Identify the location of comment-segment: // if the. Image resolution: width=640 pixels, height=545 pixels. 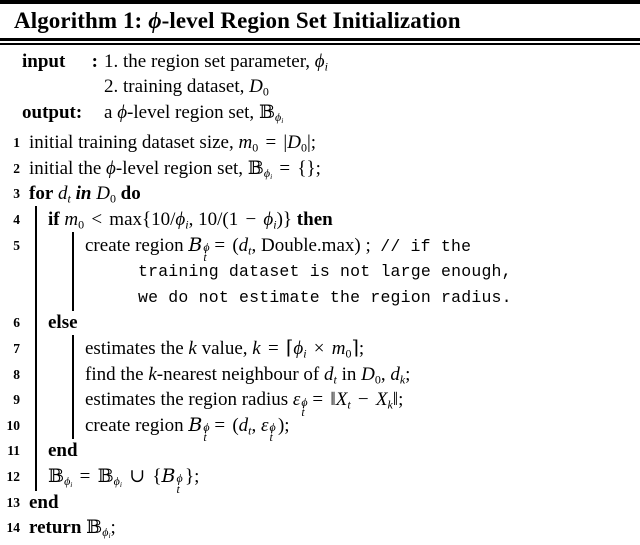
(426, 246).